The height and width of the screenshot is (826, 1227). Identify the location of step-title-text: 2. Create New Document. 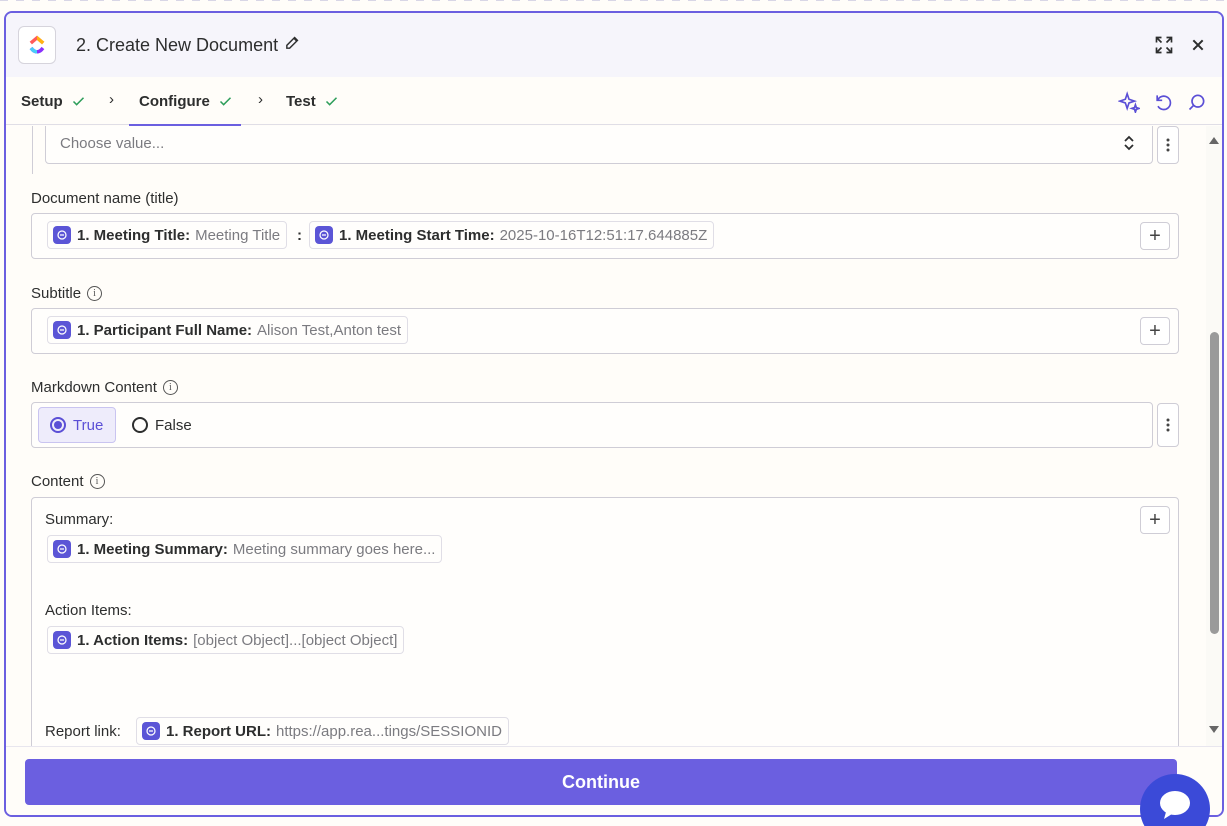
(177, 44).